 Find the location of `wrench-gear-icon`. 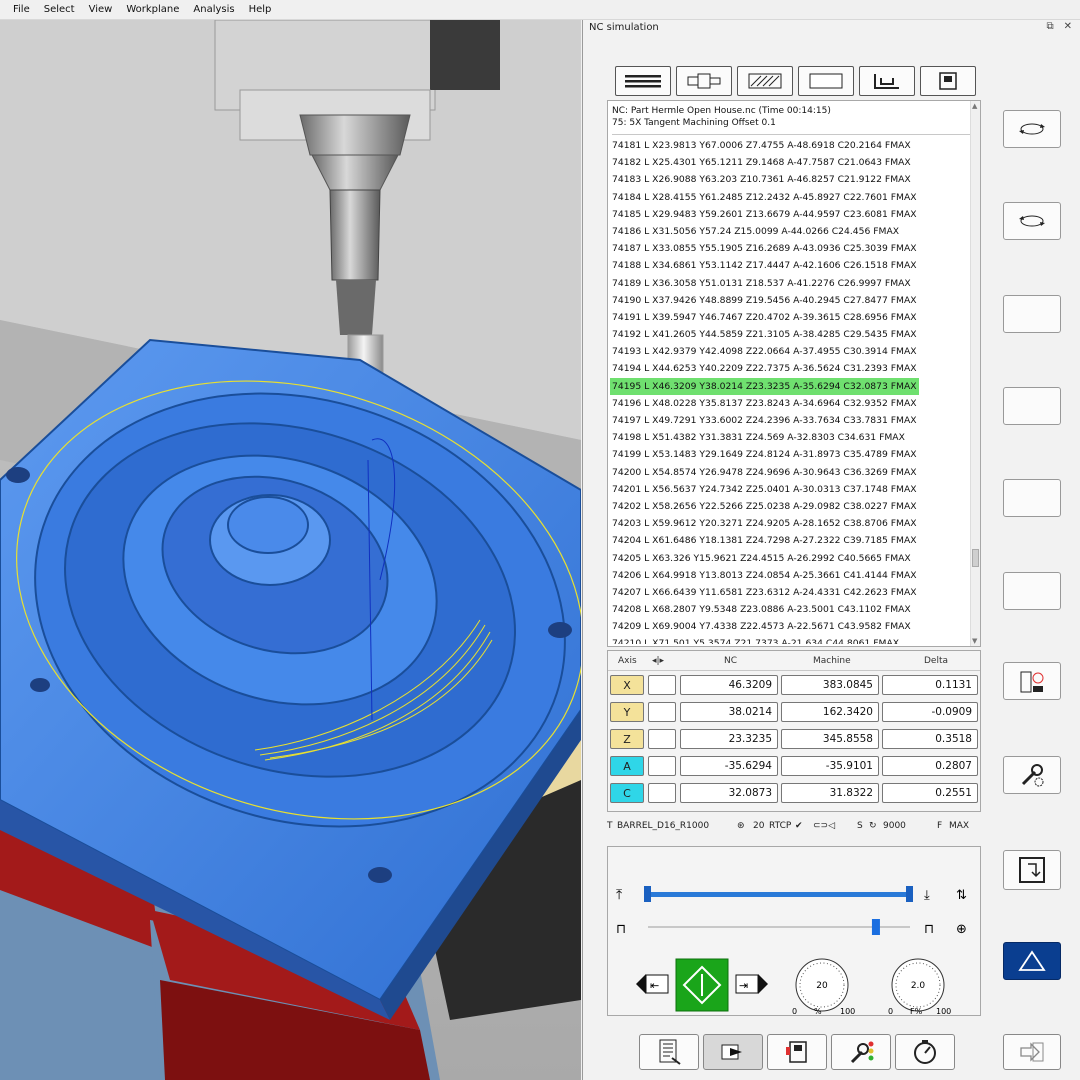

wrench-gear-icon is located at coordinates (1032, 775).